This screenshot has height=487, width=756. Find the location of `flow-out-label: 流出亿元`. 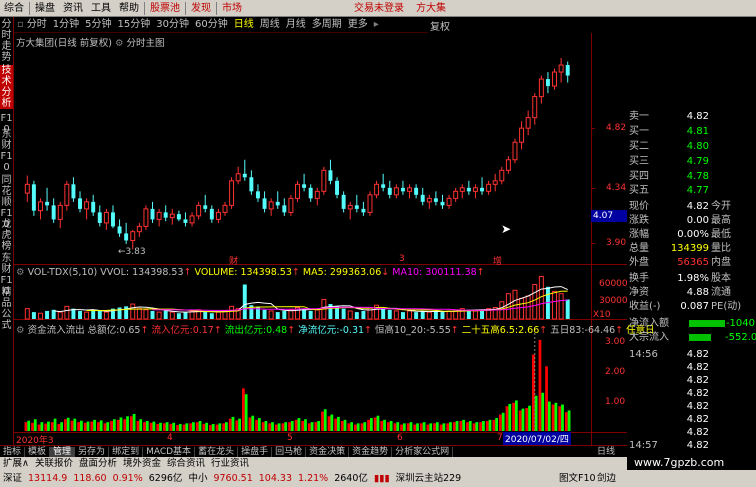

flow-out-label: 流出亿元 is located at coordinates (243, 330).